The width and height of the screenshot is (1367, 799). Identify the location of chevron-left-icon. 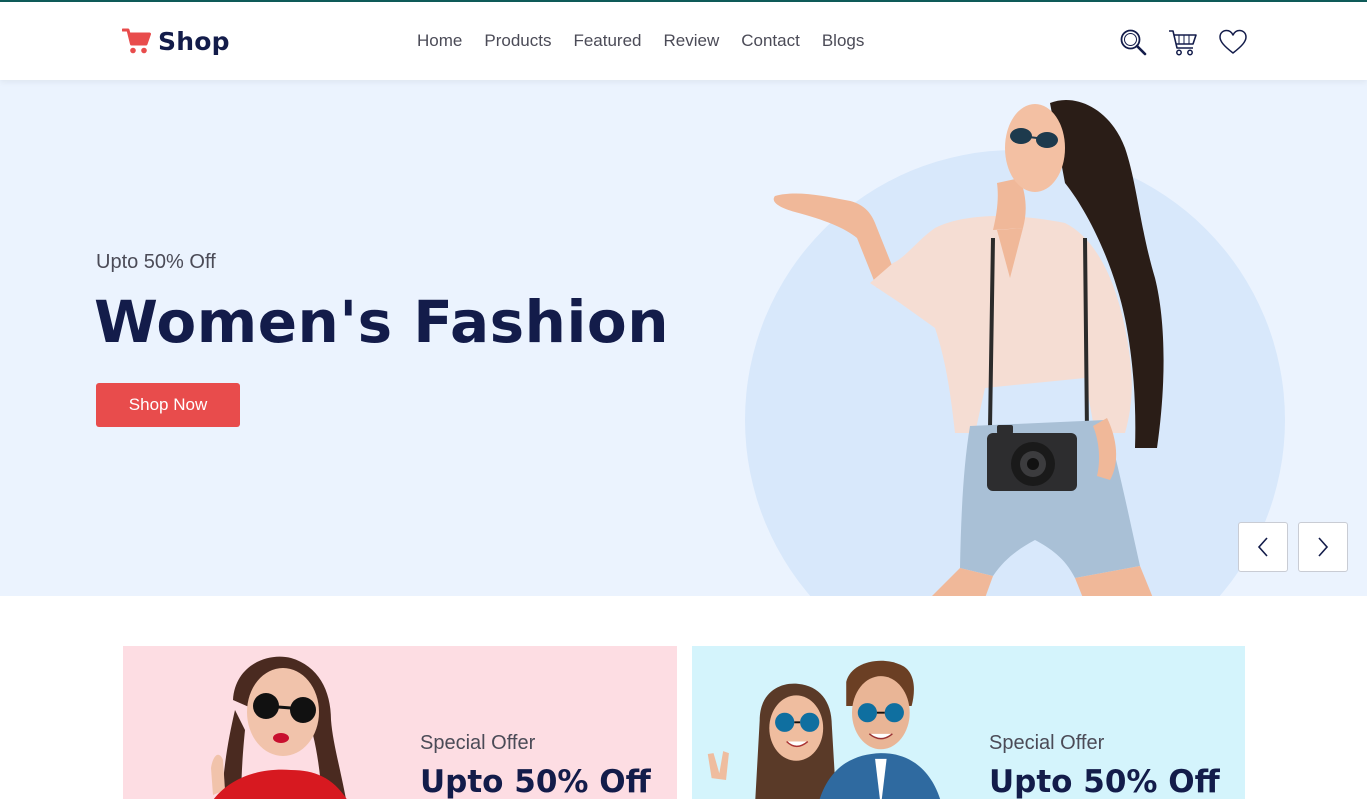
(1262, 547).